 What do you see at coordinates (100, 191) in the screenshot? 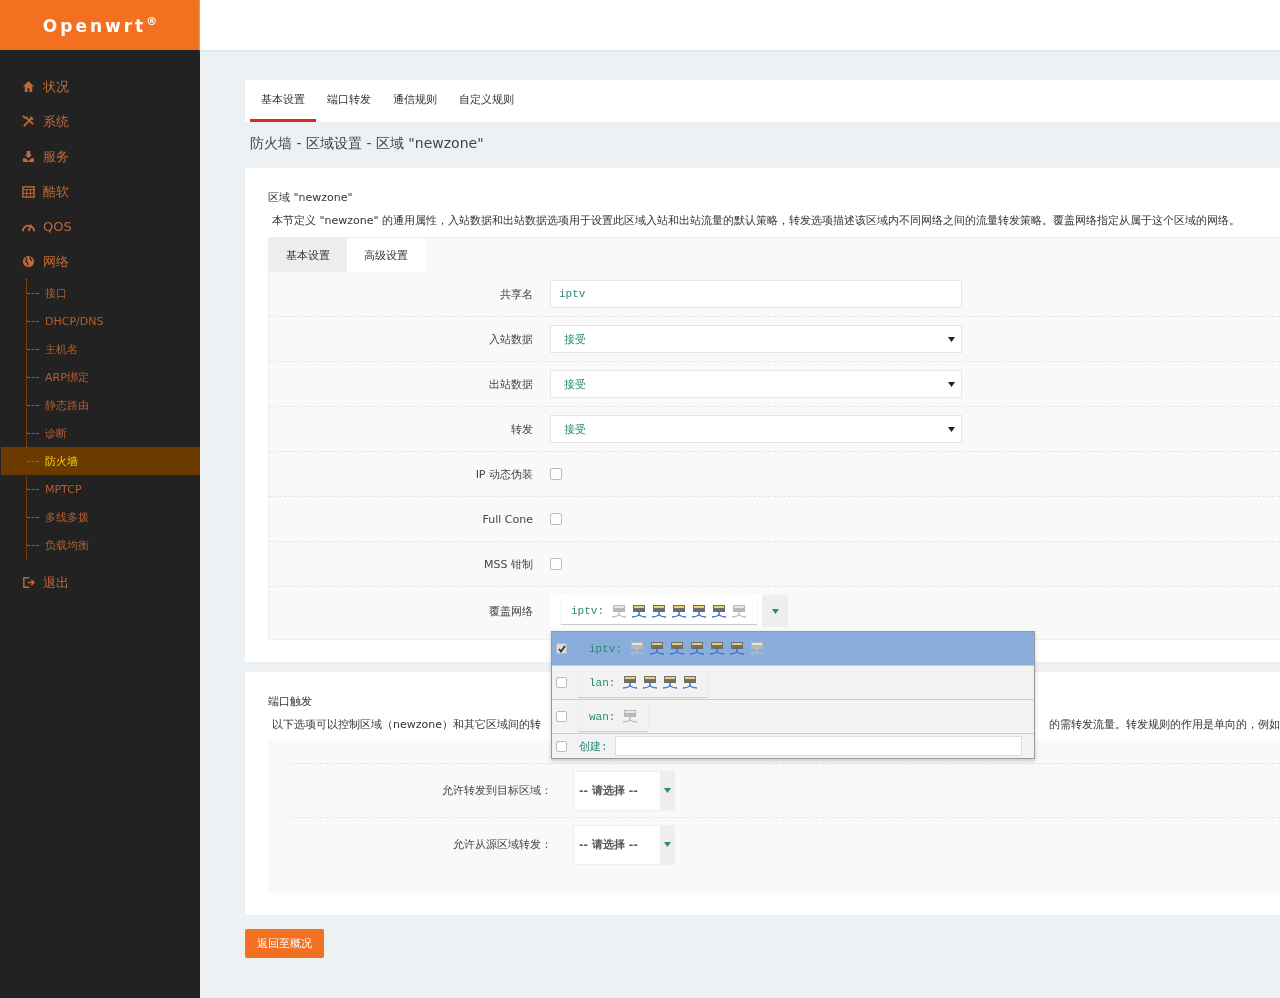
I see `nav-item: 酷软` at bounding box center [100, 191].